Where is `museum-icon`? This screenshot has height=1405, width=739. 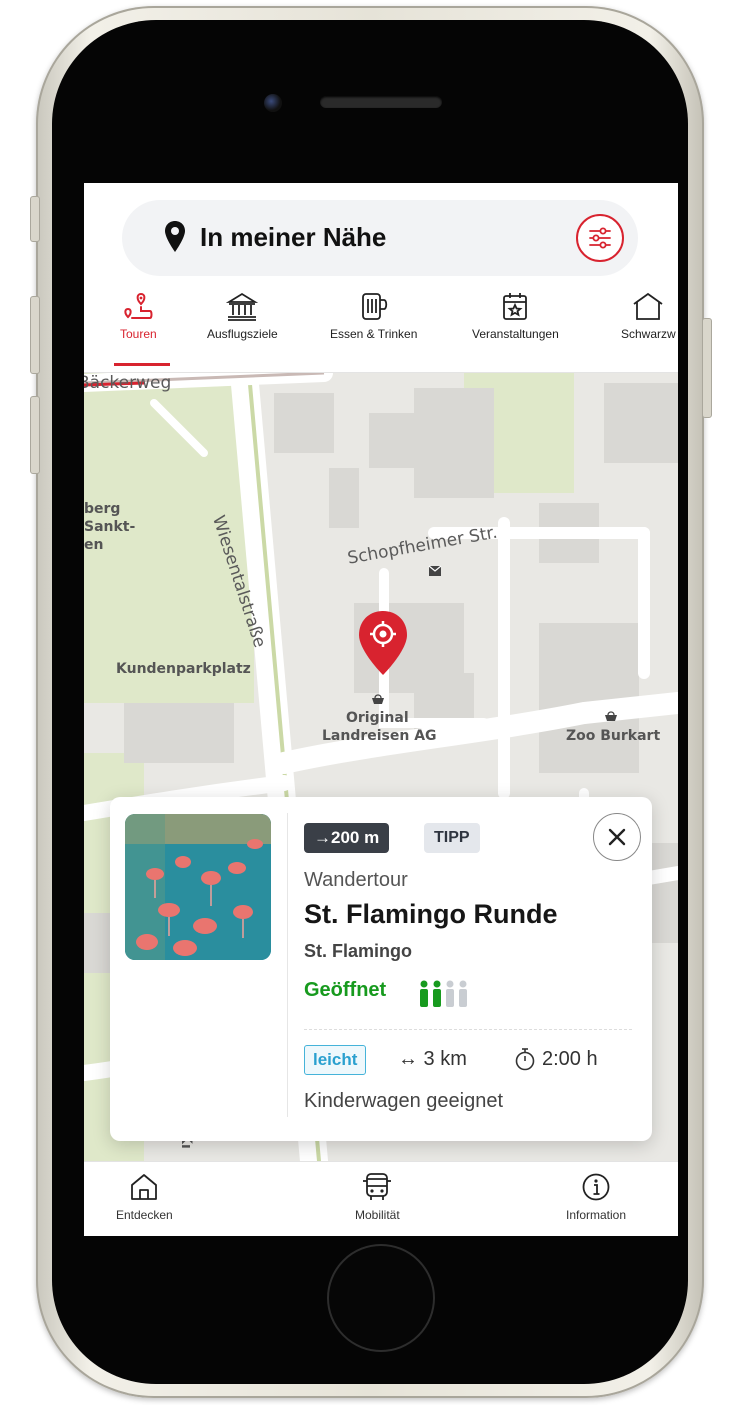 museum-icon is located at coordinates (242, 306).